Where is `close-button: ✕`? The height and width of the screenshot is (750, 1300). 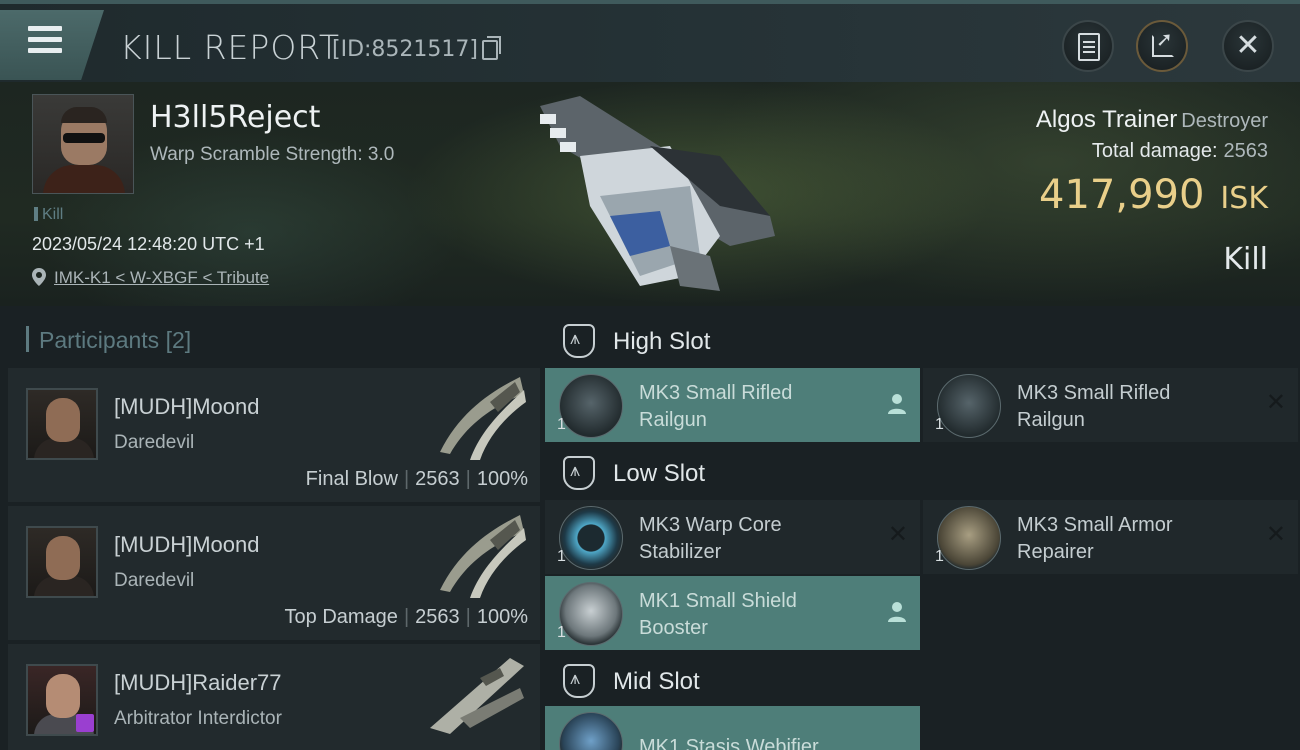
close-button: ✕ is located at coordinates (1248, 46).